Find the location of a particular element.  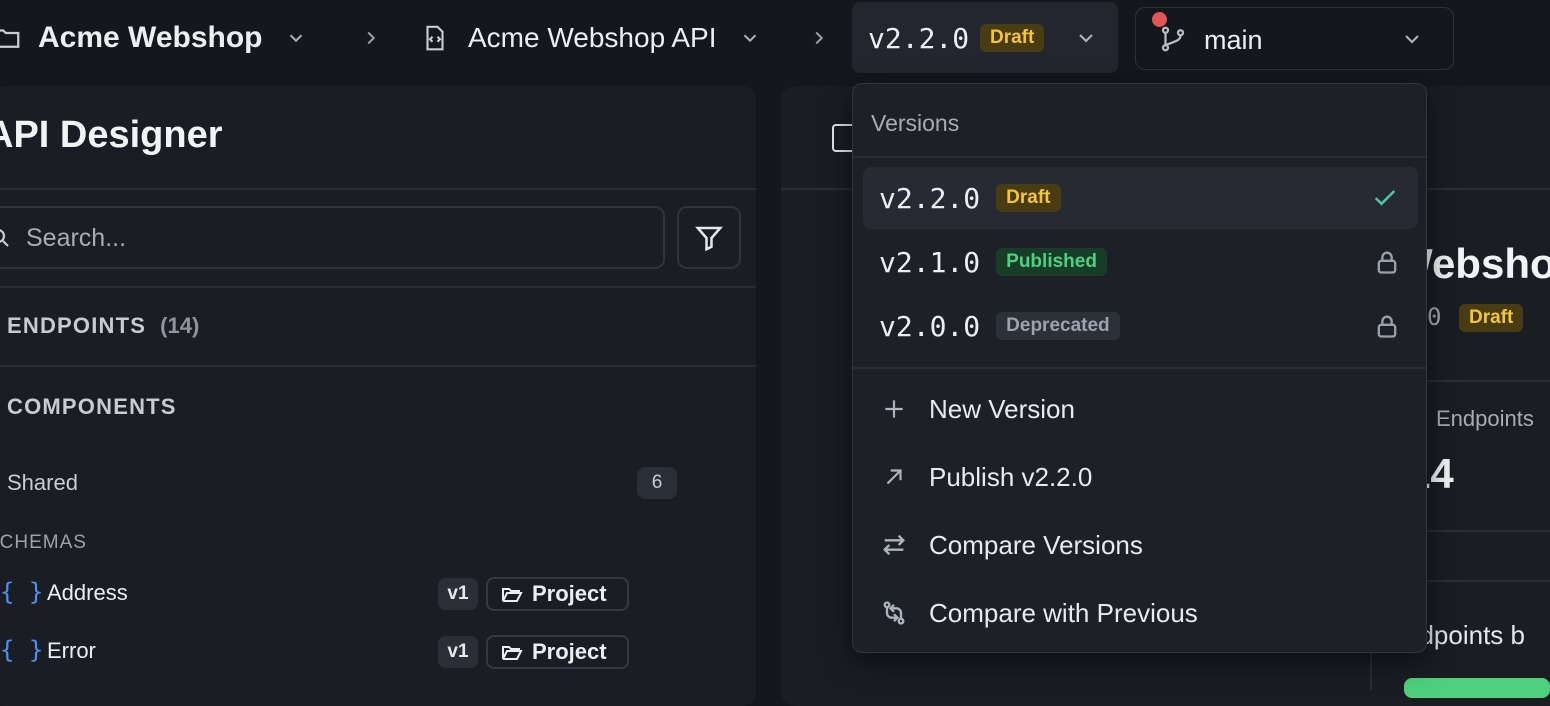

endpoints-count: (14) is located at coordinates (180, 325).